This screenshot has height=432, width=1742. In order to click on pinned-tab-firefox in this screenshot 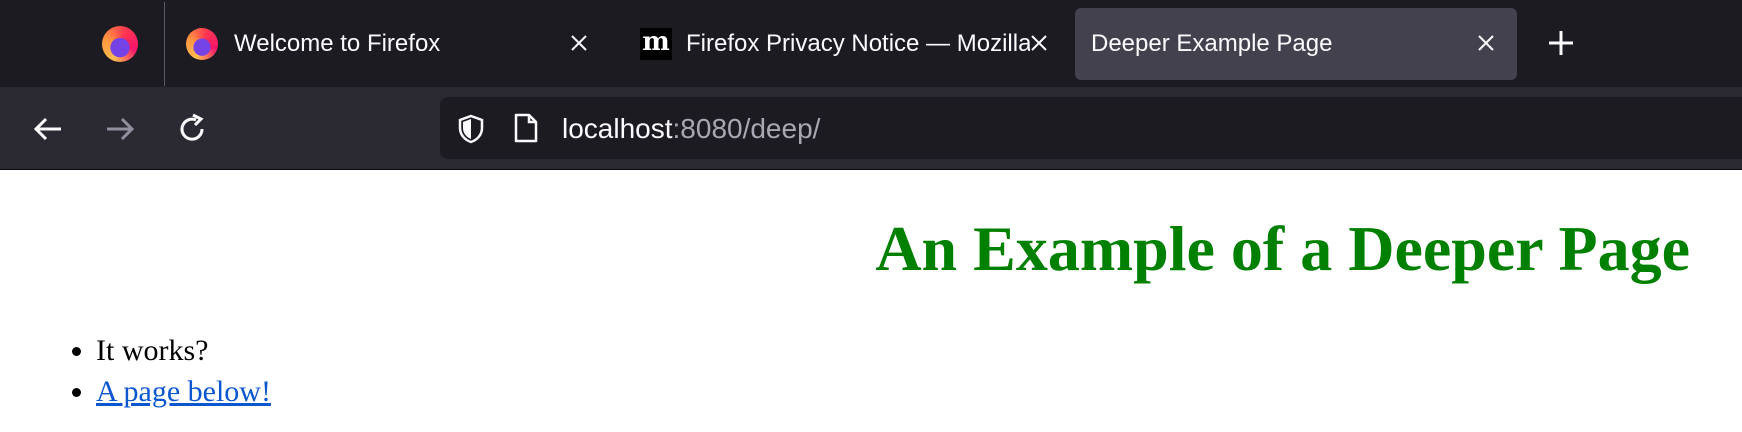, I will do `click(120, 44)`.